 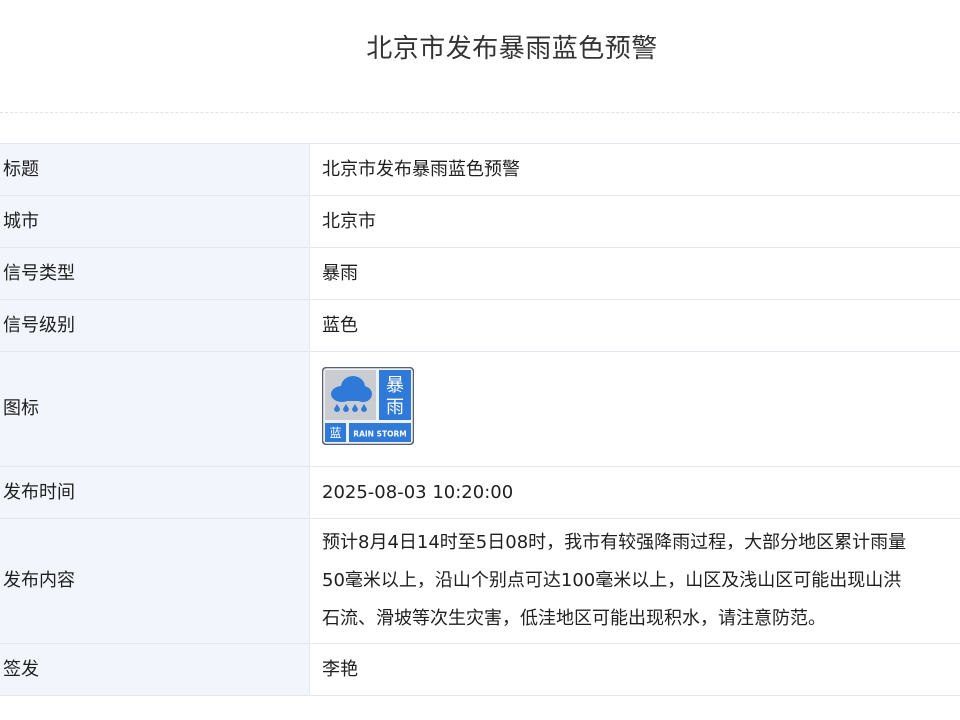 What do you see at coordinates (614, 542) in the screenshot?
I see `content-line: 预计8月4日14时至5日08时，我市有较强降雨过程，大部分地区累计雨量` at bounding box center [614, 542].